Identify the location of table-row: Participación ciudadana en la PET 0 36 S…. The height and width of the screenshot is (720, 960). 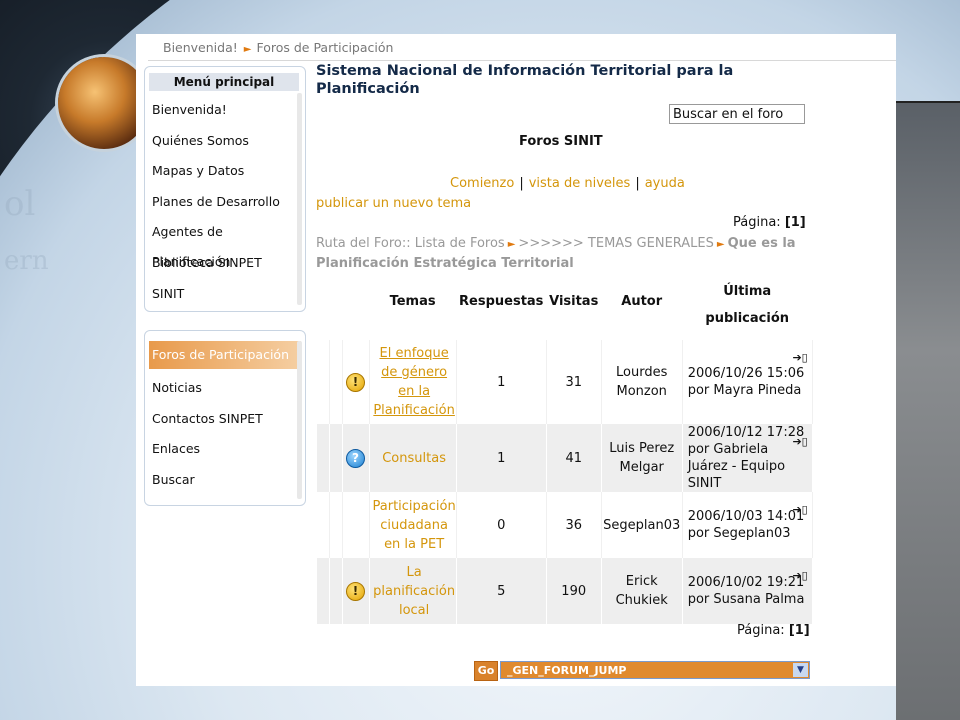
(565, 525).